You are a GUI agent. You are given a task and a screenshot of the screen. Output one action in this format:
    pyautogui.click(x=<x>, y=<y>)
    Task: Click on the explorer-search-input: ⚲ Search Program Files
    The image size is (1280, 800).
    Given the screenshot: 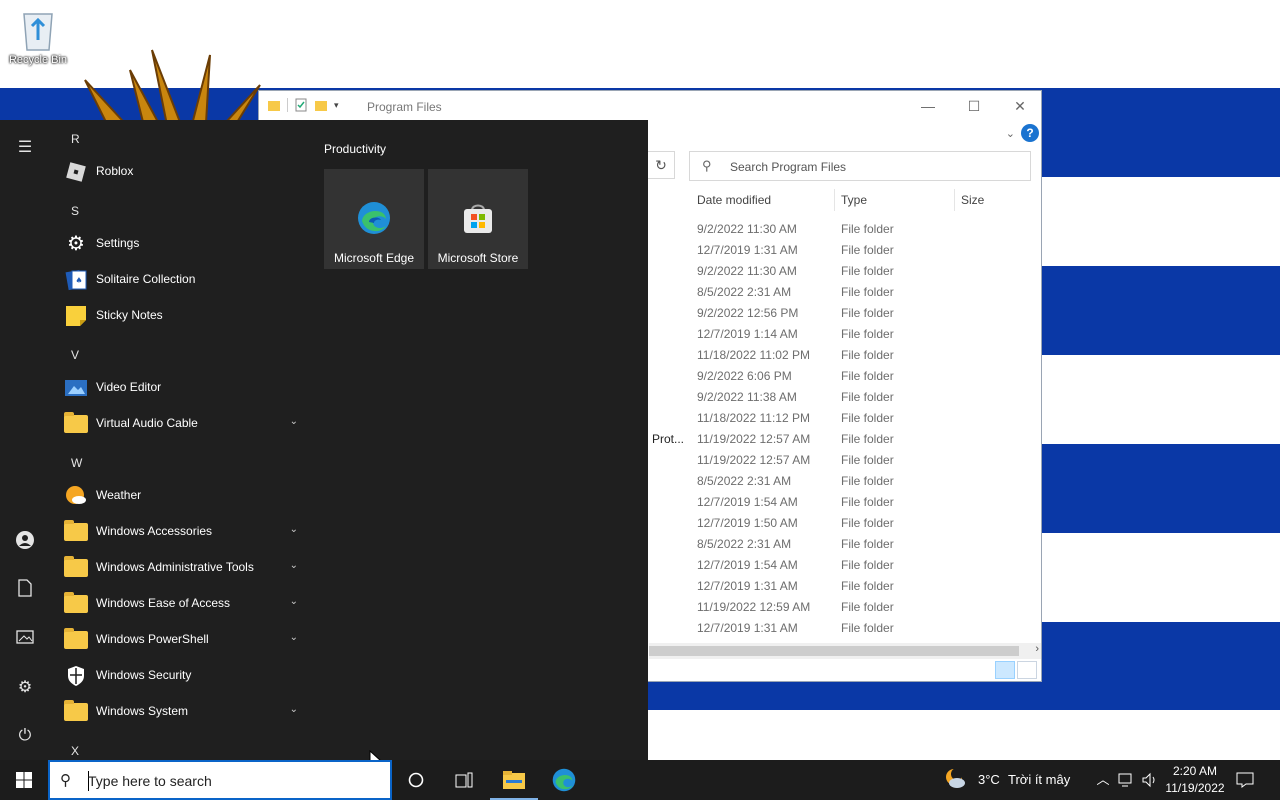 What is the action you would take?
    pyautogui.click(x=860, y=166)
    